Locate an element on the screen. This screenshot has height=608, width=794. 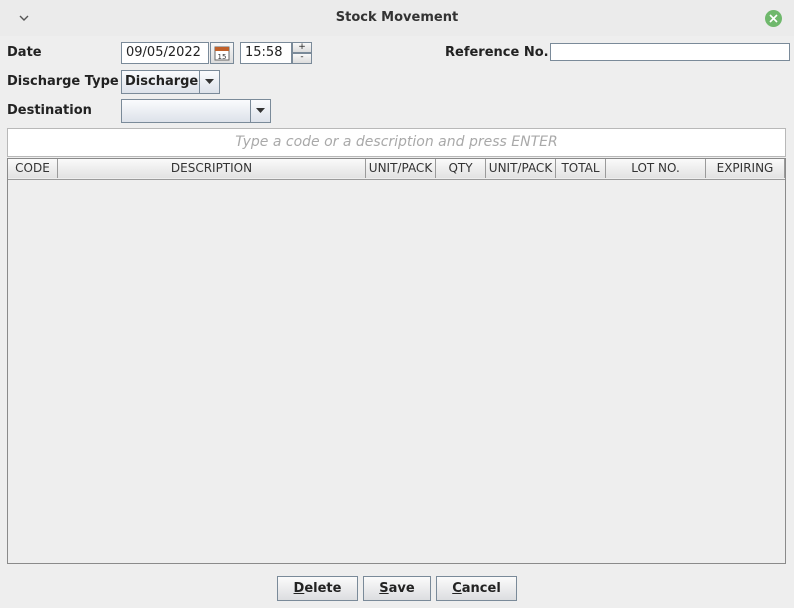
close-icon is located at coordinates (773, 18).